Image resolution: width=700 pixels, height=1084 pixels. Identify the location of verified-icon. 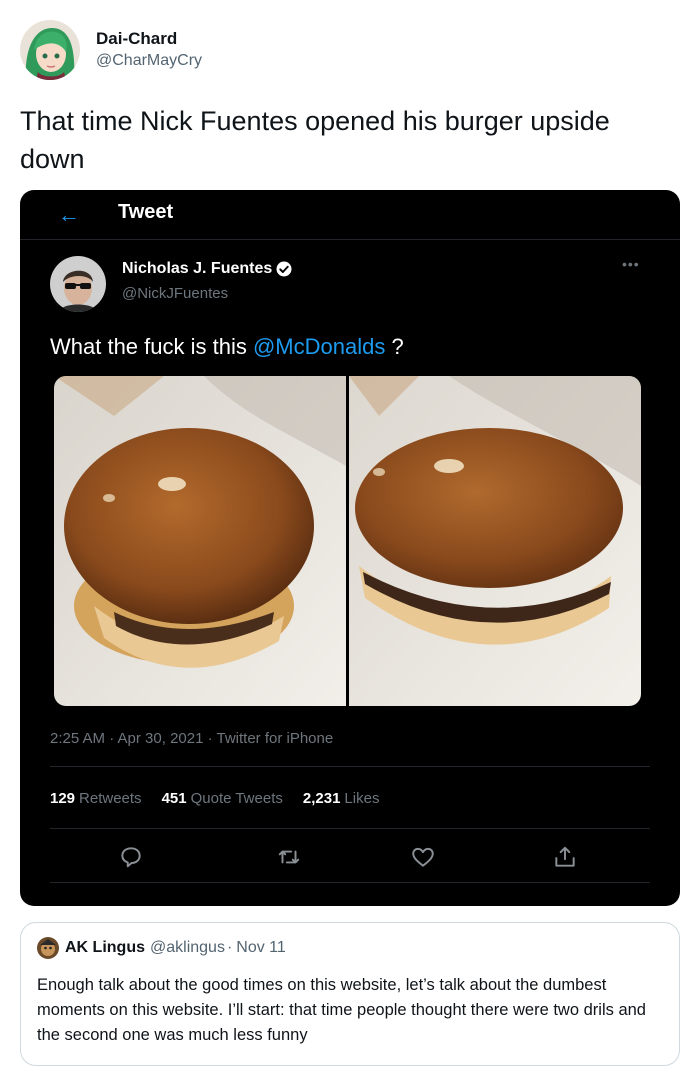
(284, 269).